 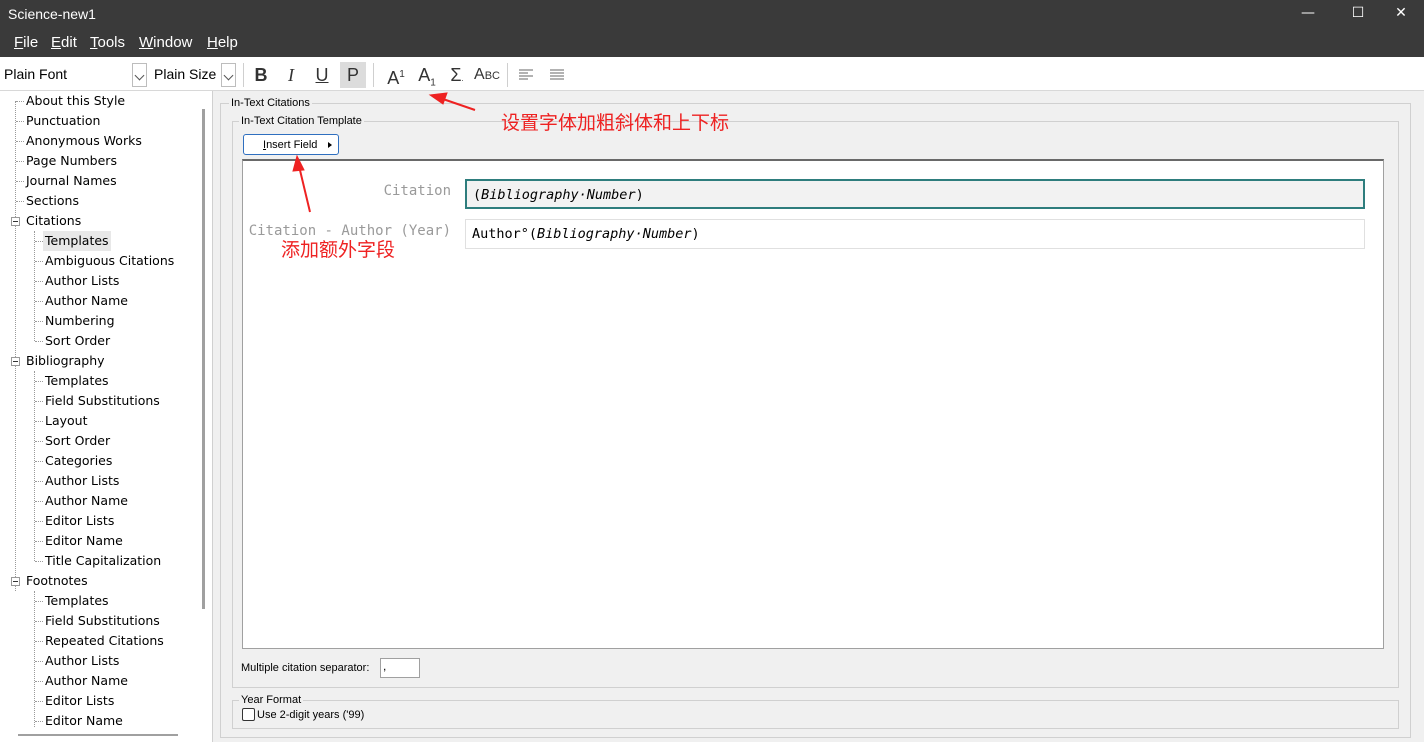 I want to click on tree-item-layout: Layout, so click(x=66, y=421).